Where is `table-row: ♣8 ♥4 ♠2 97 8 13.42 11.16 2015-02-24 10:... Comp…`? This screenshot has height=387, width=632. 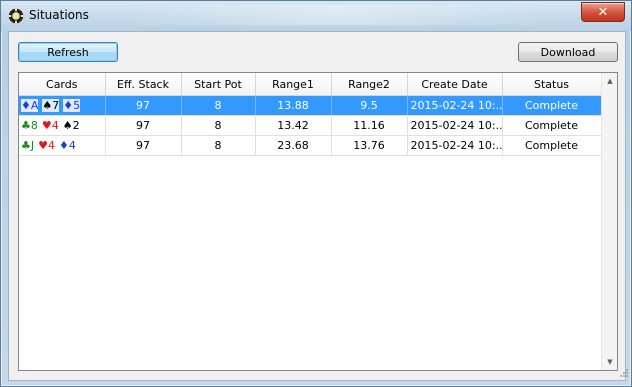 table-row: ♣8 ♥4 ♠2 97 8 13.42 11.16 2015-02-24 10:... Comp… is located at coordinates (310, 125).